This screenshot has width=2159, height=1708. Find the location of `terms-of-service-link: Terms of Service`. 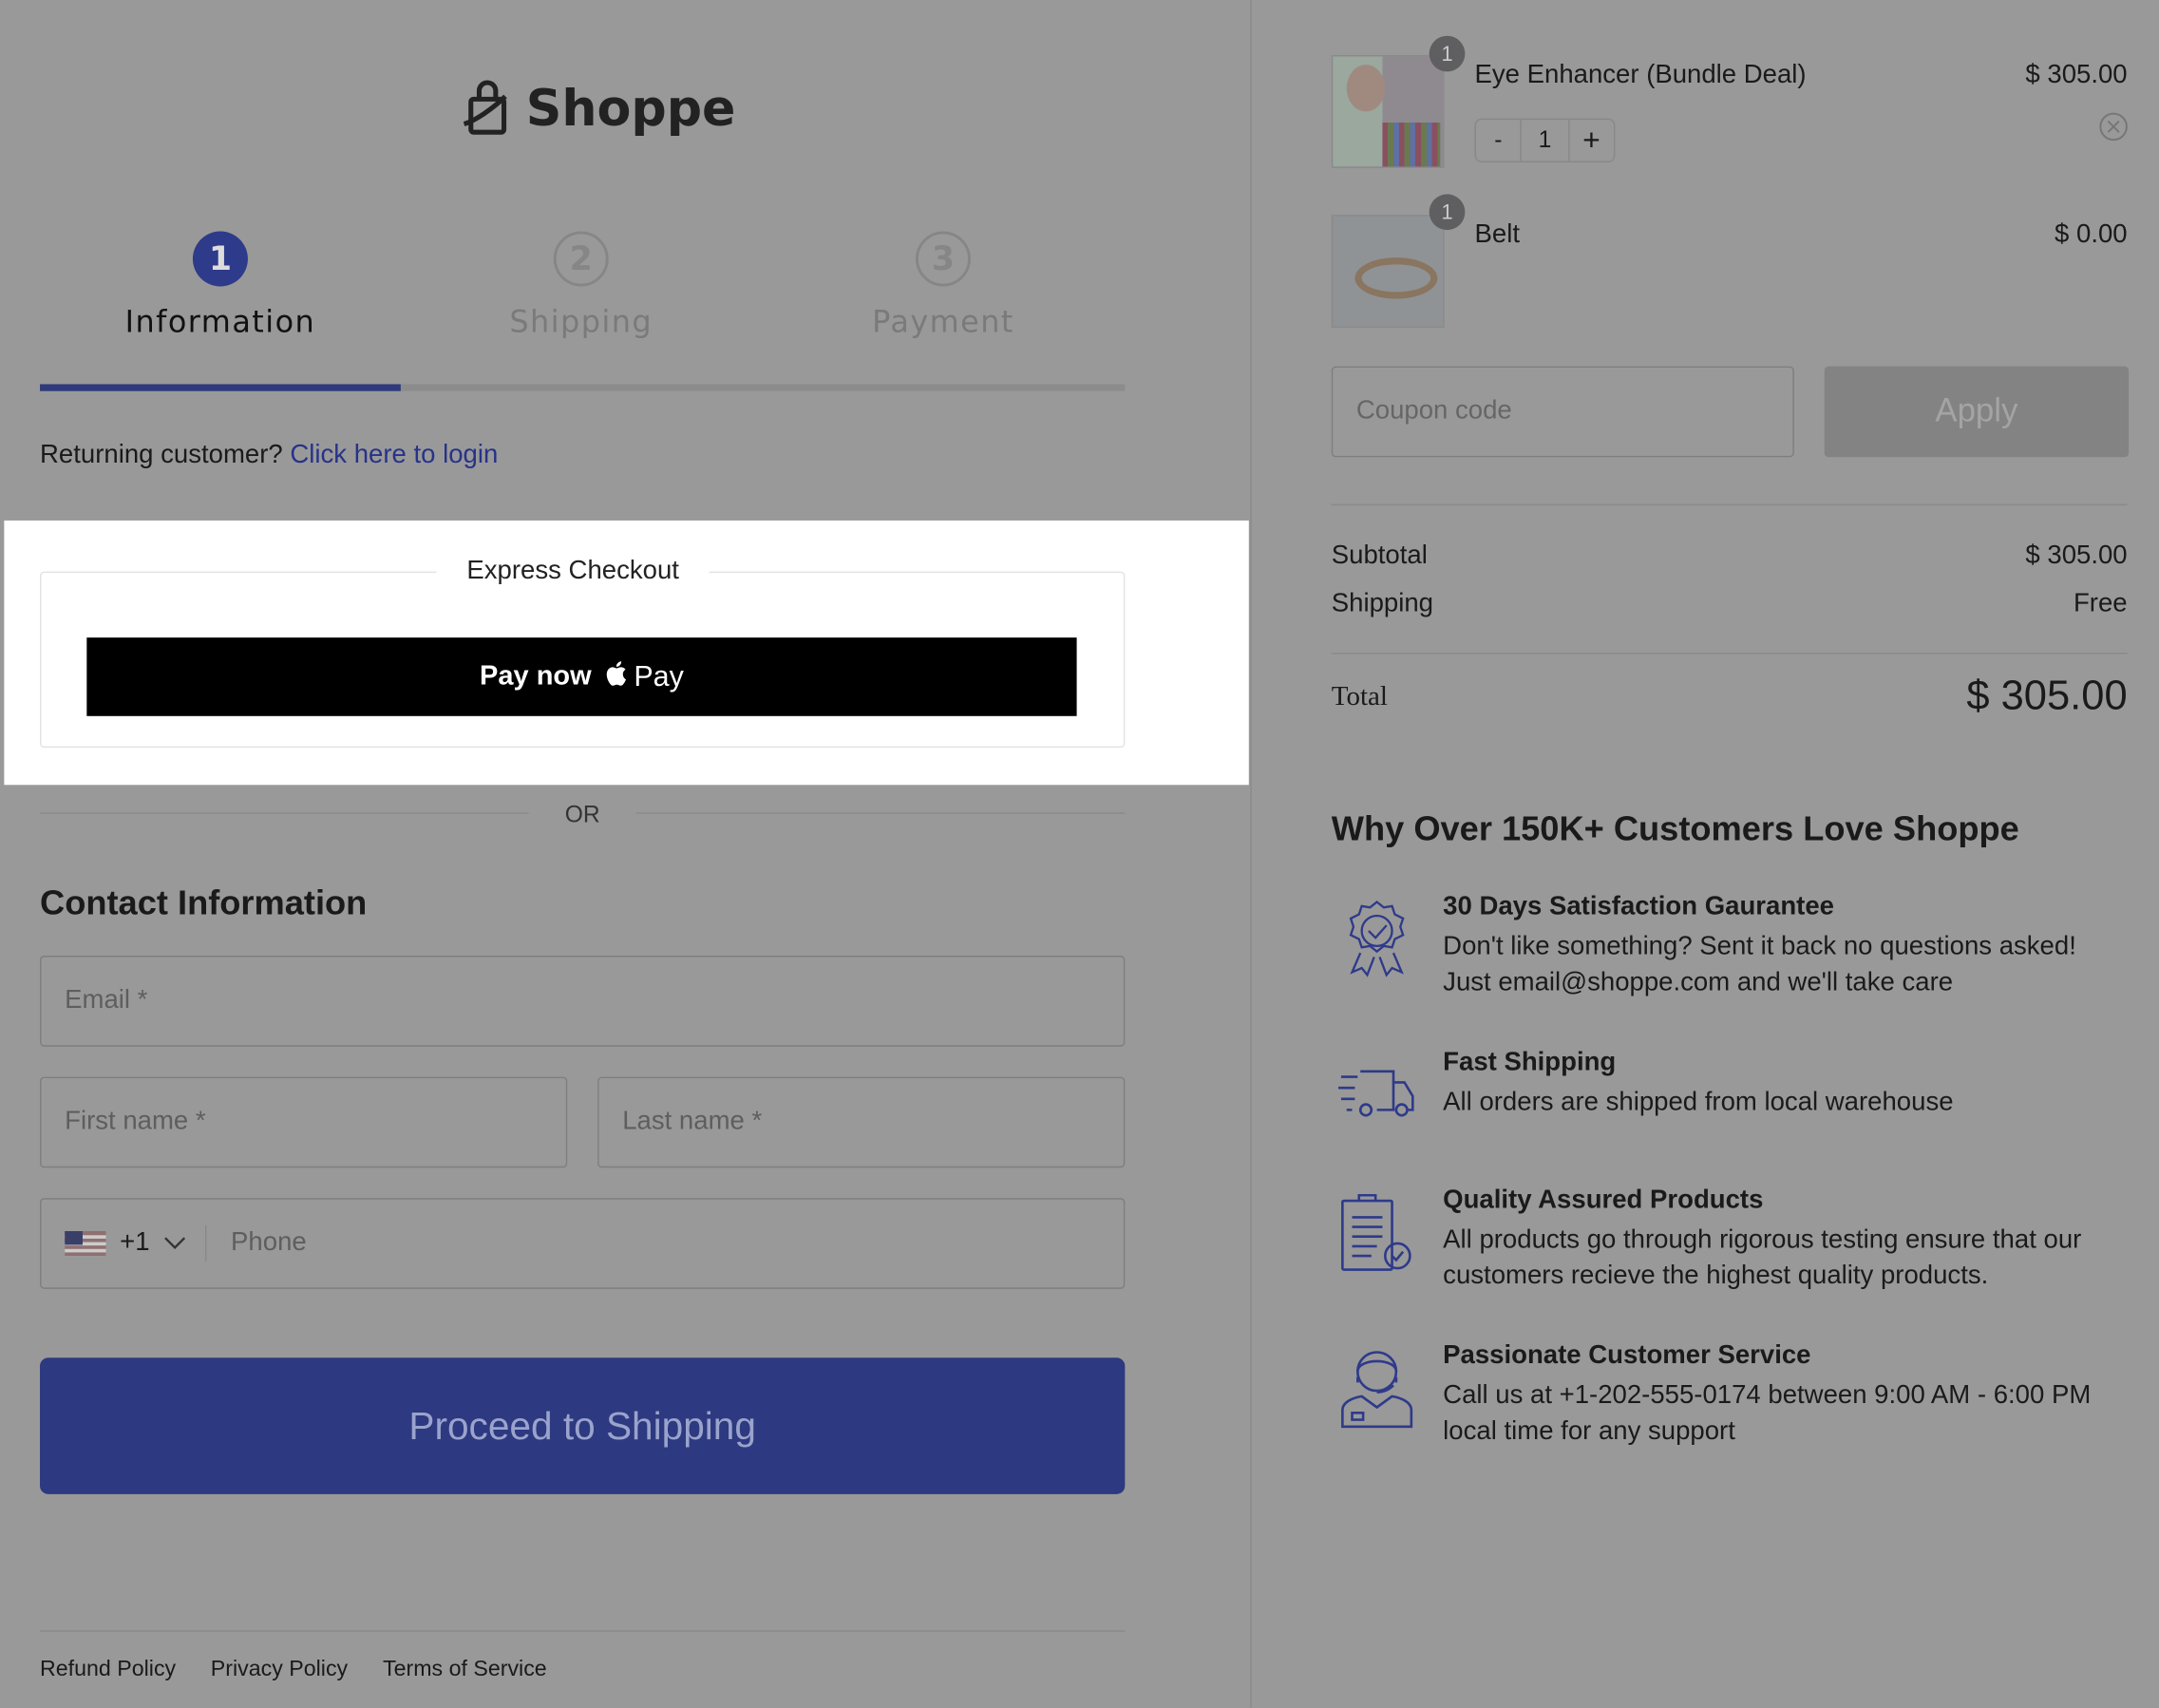

terms-of-service-link: Terms of Service is located at coordinates (465, 1670).